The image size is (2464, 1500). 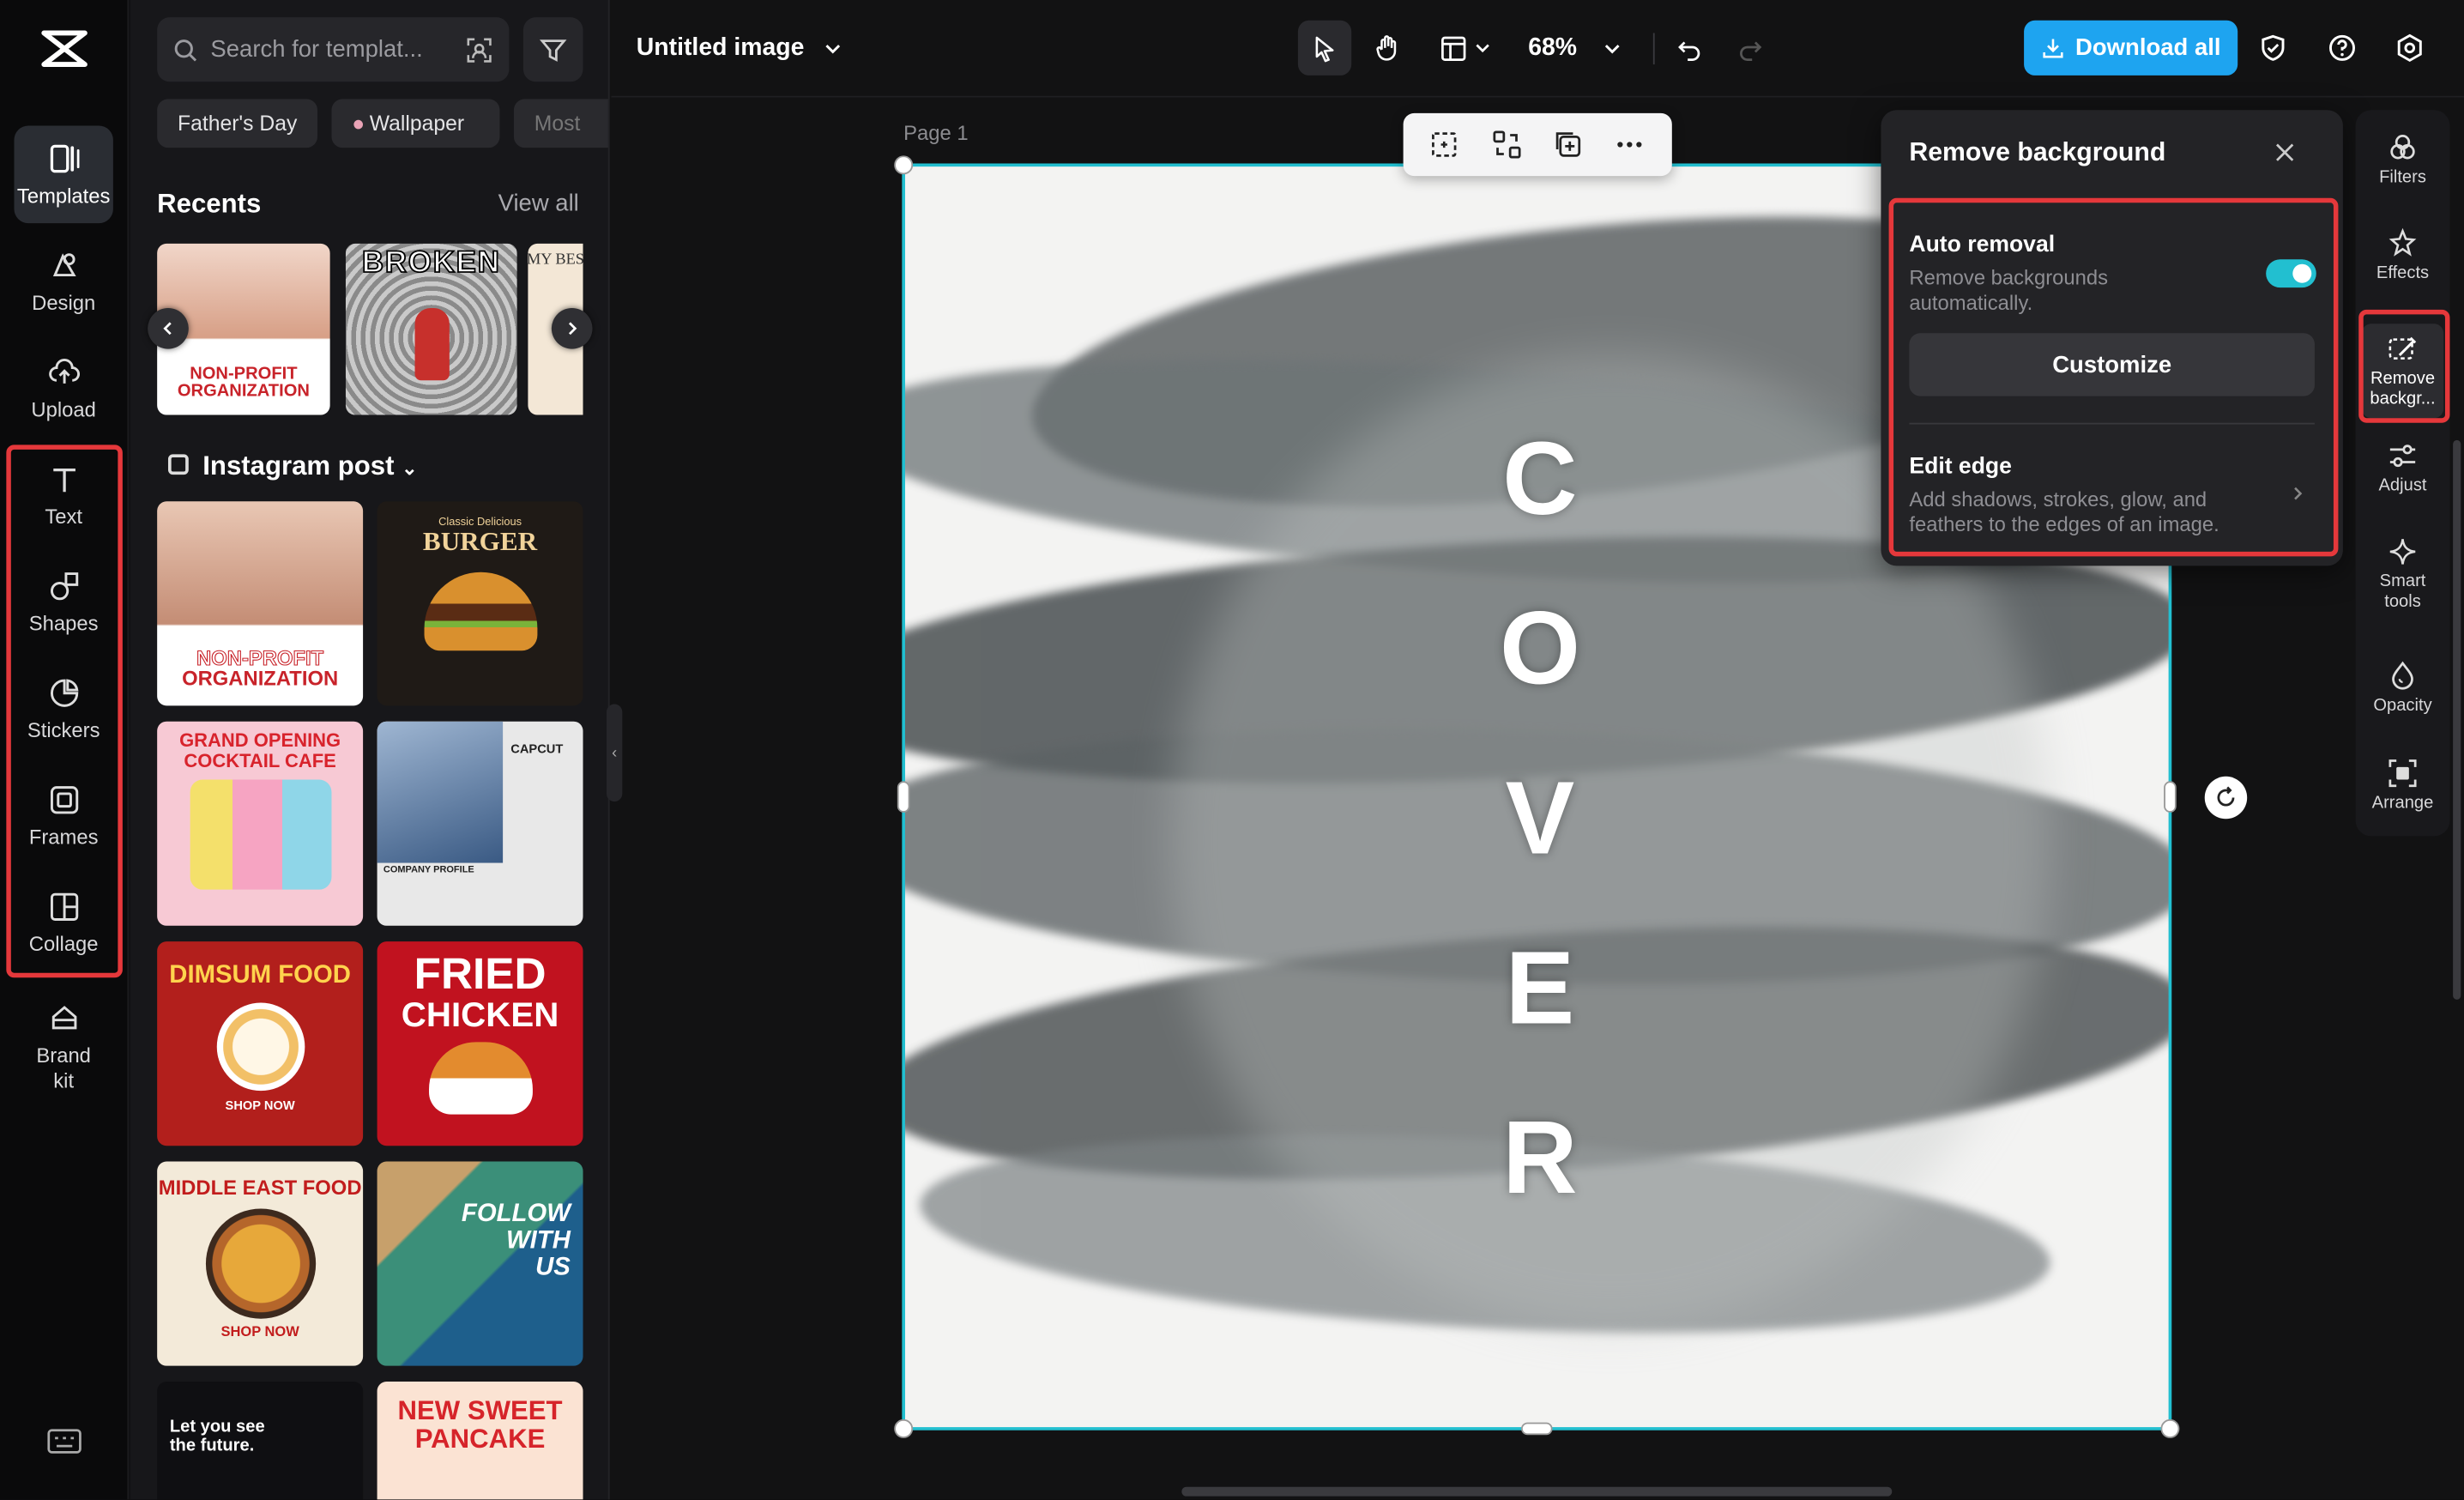 What do you see at coordinates (479, 49) in the screenshot?
I see `image-search-icon` at bounding box center [479, 49].